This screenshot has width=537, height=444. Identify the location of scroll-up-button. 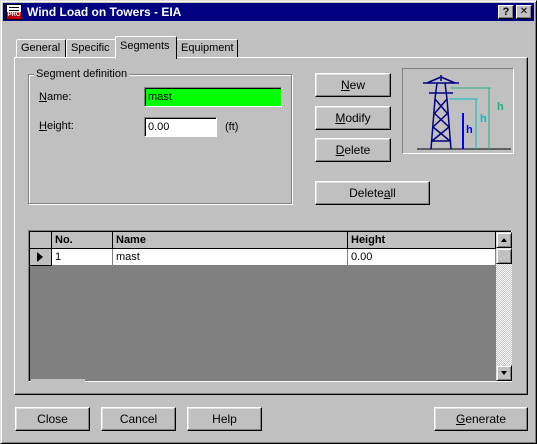
(504, 240).